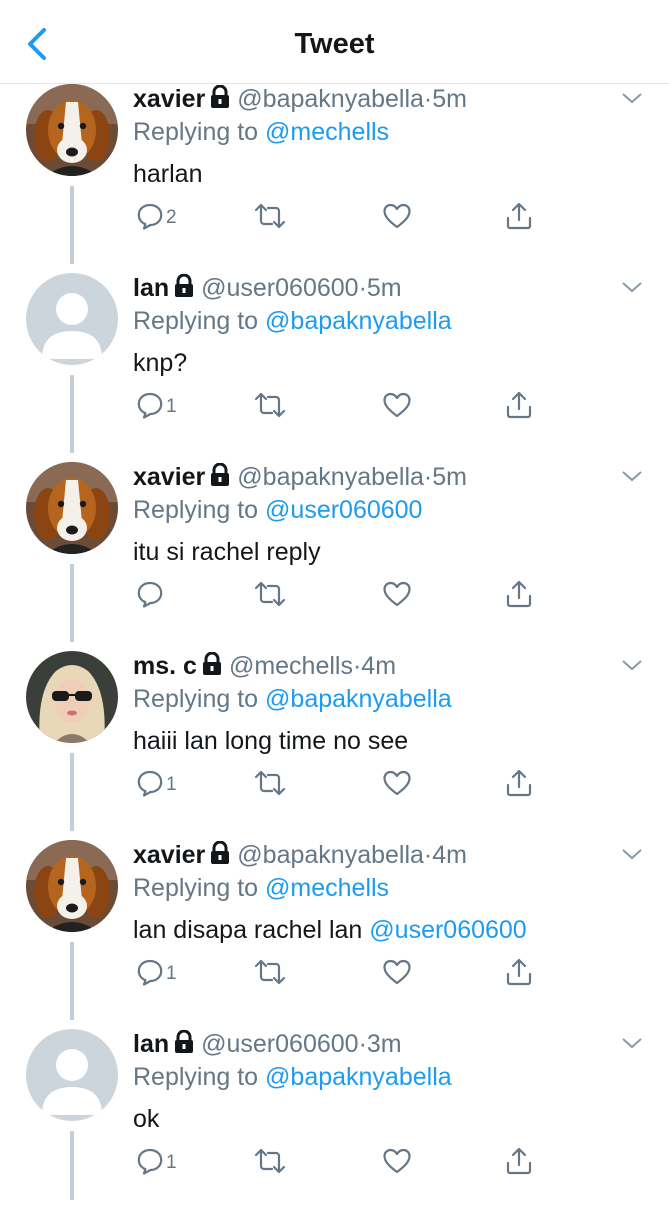  I want to click on replying-to-line: Replying to @user060600, so click(277, 510).